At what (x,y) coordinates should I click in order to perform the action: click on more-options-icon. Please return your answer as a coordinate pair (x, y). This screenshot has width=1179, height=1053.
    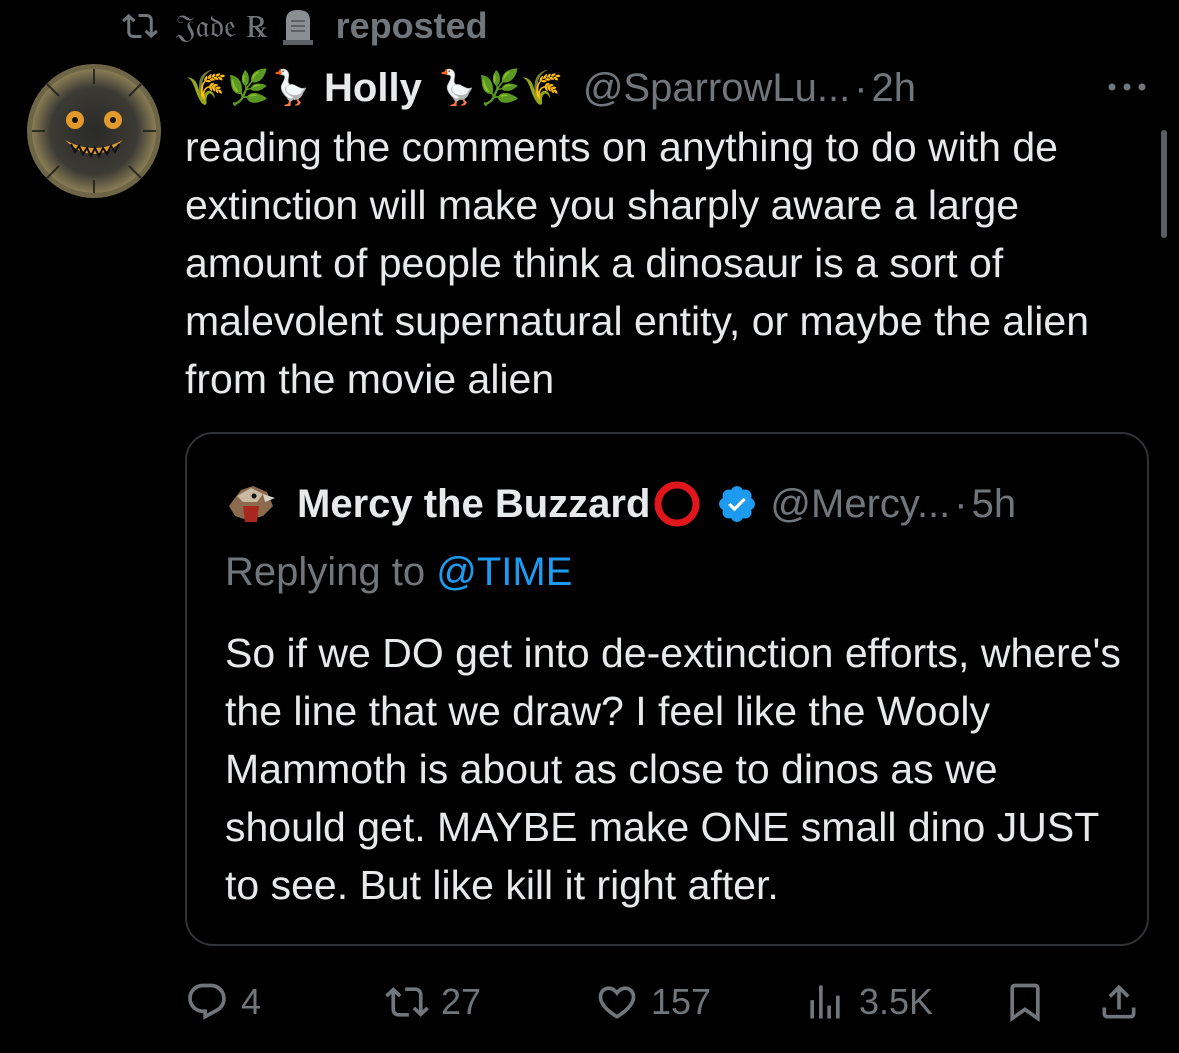
    Looking at the image, I should click on (1127, 87).